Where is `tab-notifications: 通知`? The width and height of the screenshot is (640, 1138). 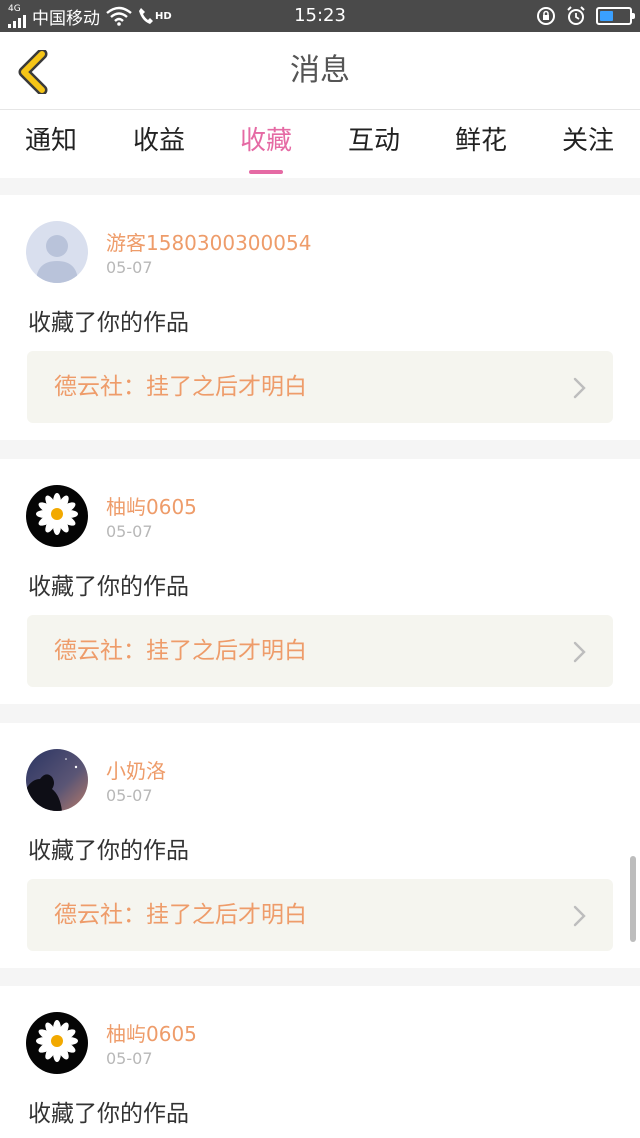 tab-notifications: 通知 is located at coordinates (51, 148).